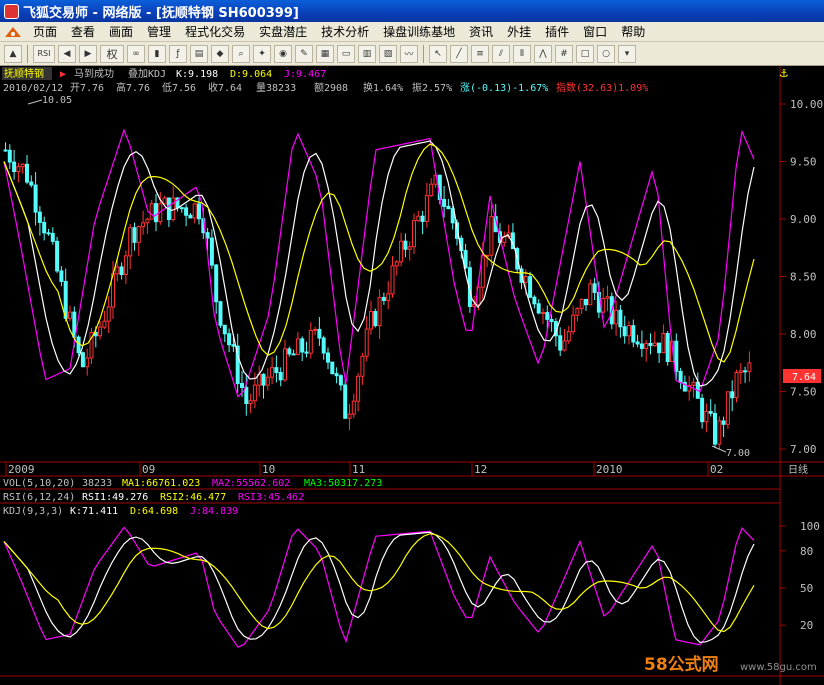 The height and width of the screenshot is (685, 824). I want to click on toolbar-divider, so click(27, 53).